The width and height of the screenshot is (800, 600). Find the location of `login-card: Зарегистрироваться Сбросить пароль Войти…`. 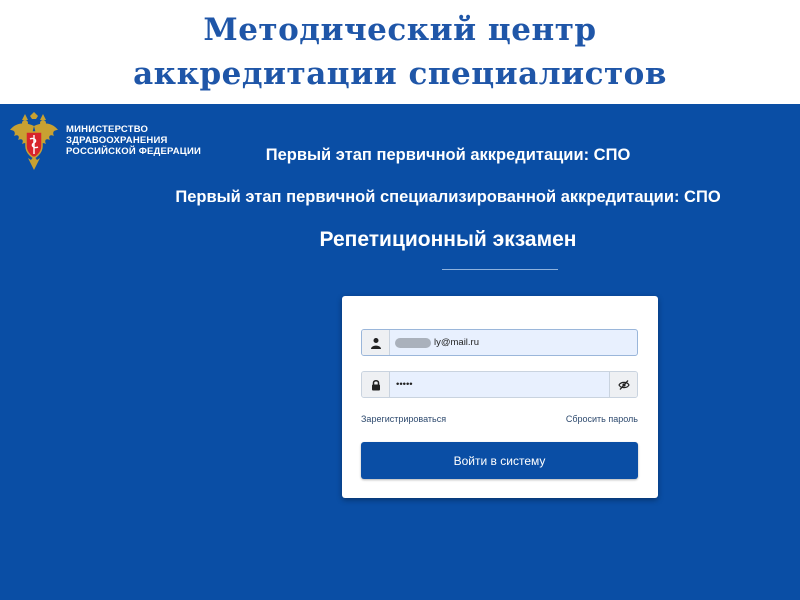

login-card: Зарегистрироваться Сбросить пароль Войти… is located at coordinates (500, 397).